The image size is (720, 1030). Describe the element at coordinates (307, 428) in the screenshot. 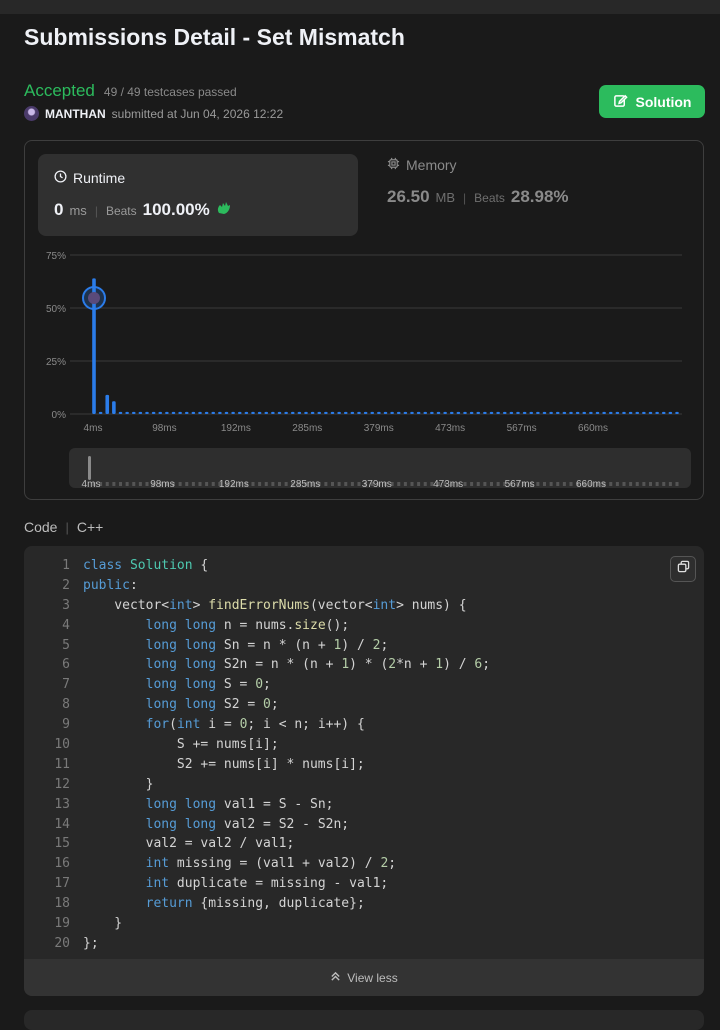

I see `x-tick-label: 285ms` at that location.